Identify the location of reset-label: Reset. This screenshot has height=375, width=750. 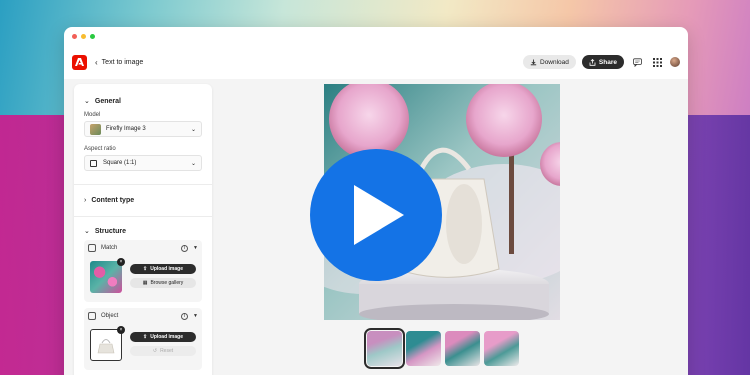
(167, 351).